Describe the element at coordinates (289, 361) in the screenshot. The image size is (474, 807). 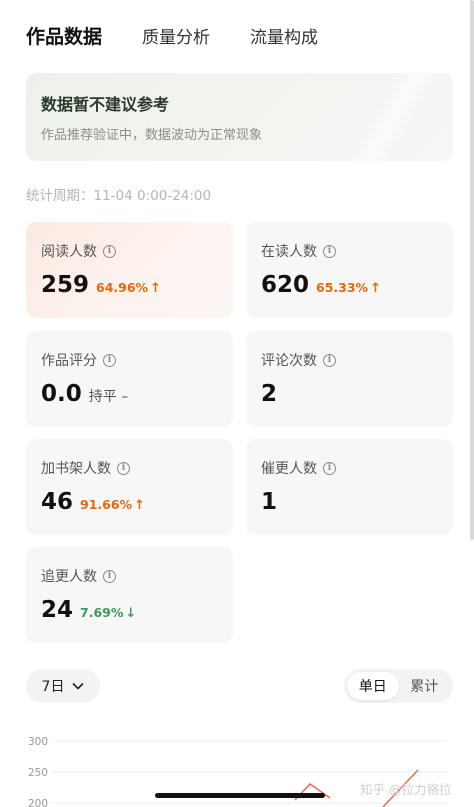
I see `card-label: 评论次数` at that location.